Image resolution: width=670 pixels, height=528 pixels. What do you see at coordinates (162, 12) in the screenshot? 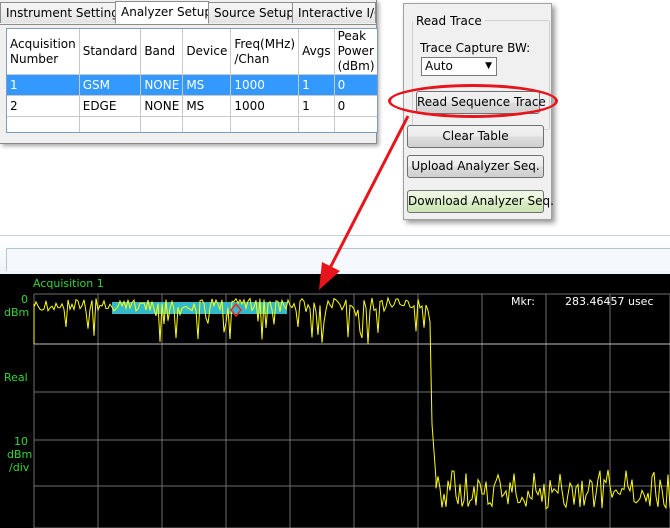
I see `tab-analyzer-setup: Analyzer Setup` at bounding box center [162, 12].